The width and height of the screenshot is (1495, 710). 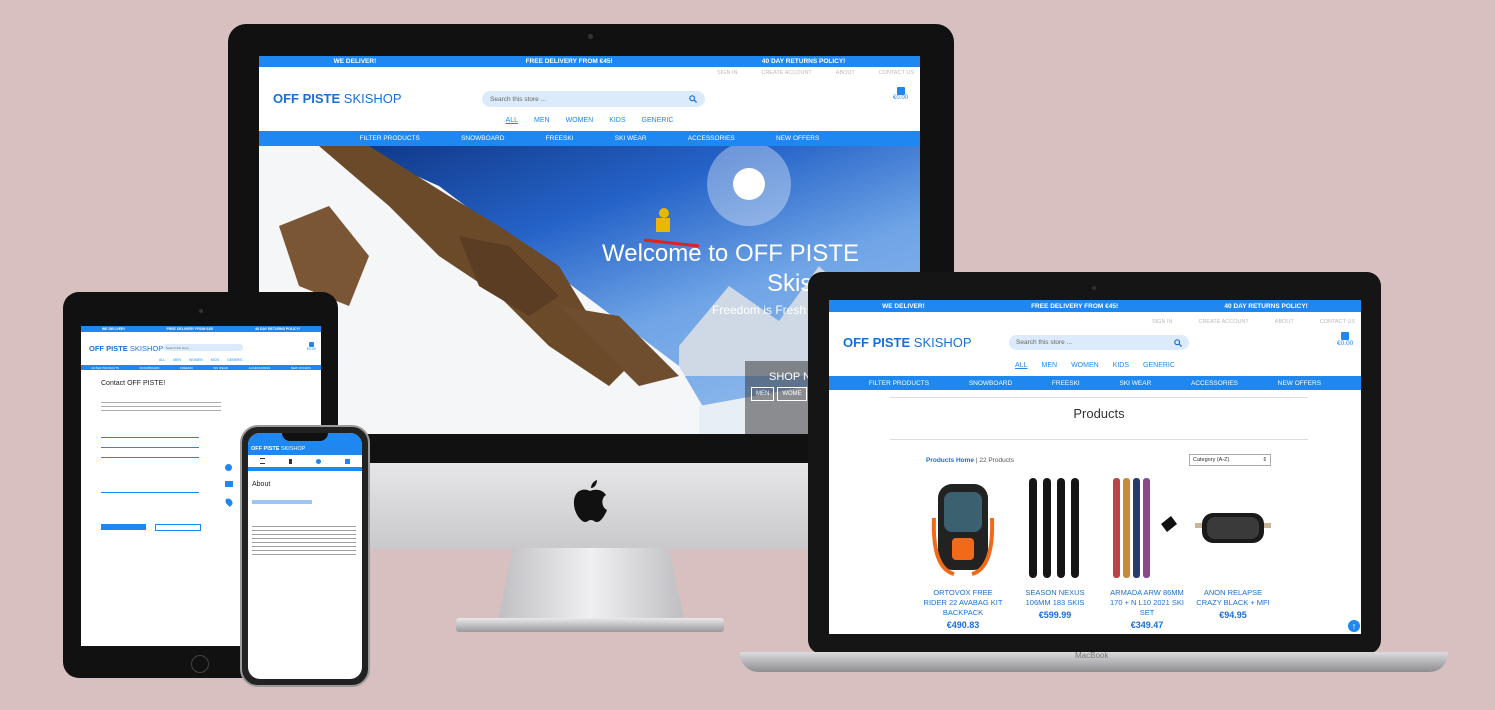 I want to click on tablet-home-button, so click(x=200, y=664).